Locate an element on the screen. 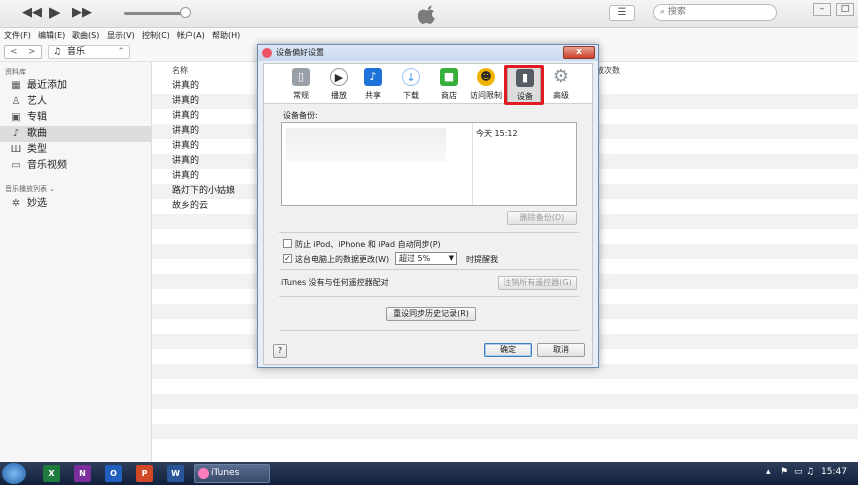 The width and height of the screenshot is (858, 485). delete-backup-button: 删除备份(D) is located at coordinates (542, 218).